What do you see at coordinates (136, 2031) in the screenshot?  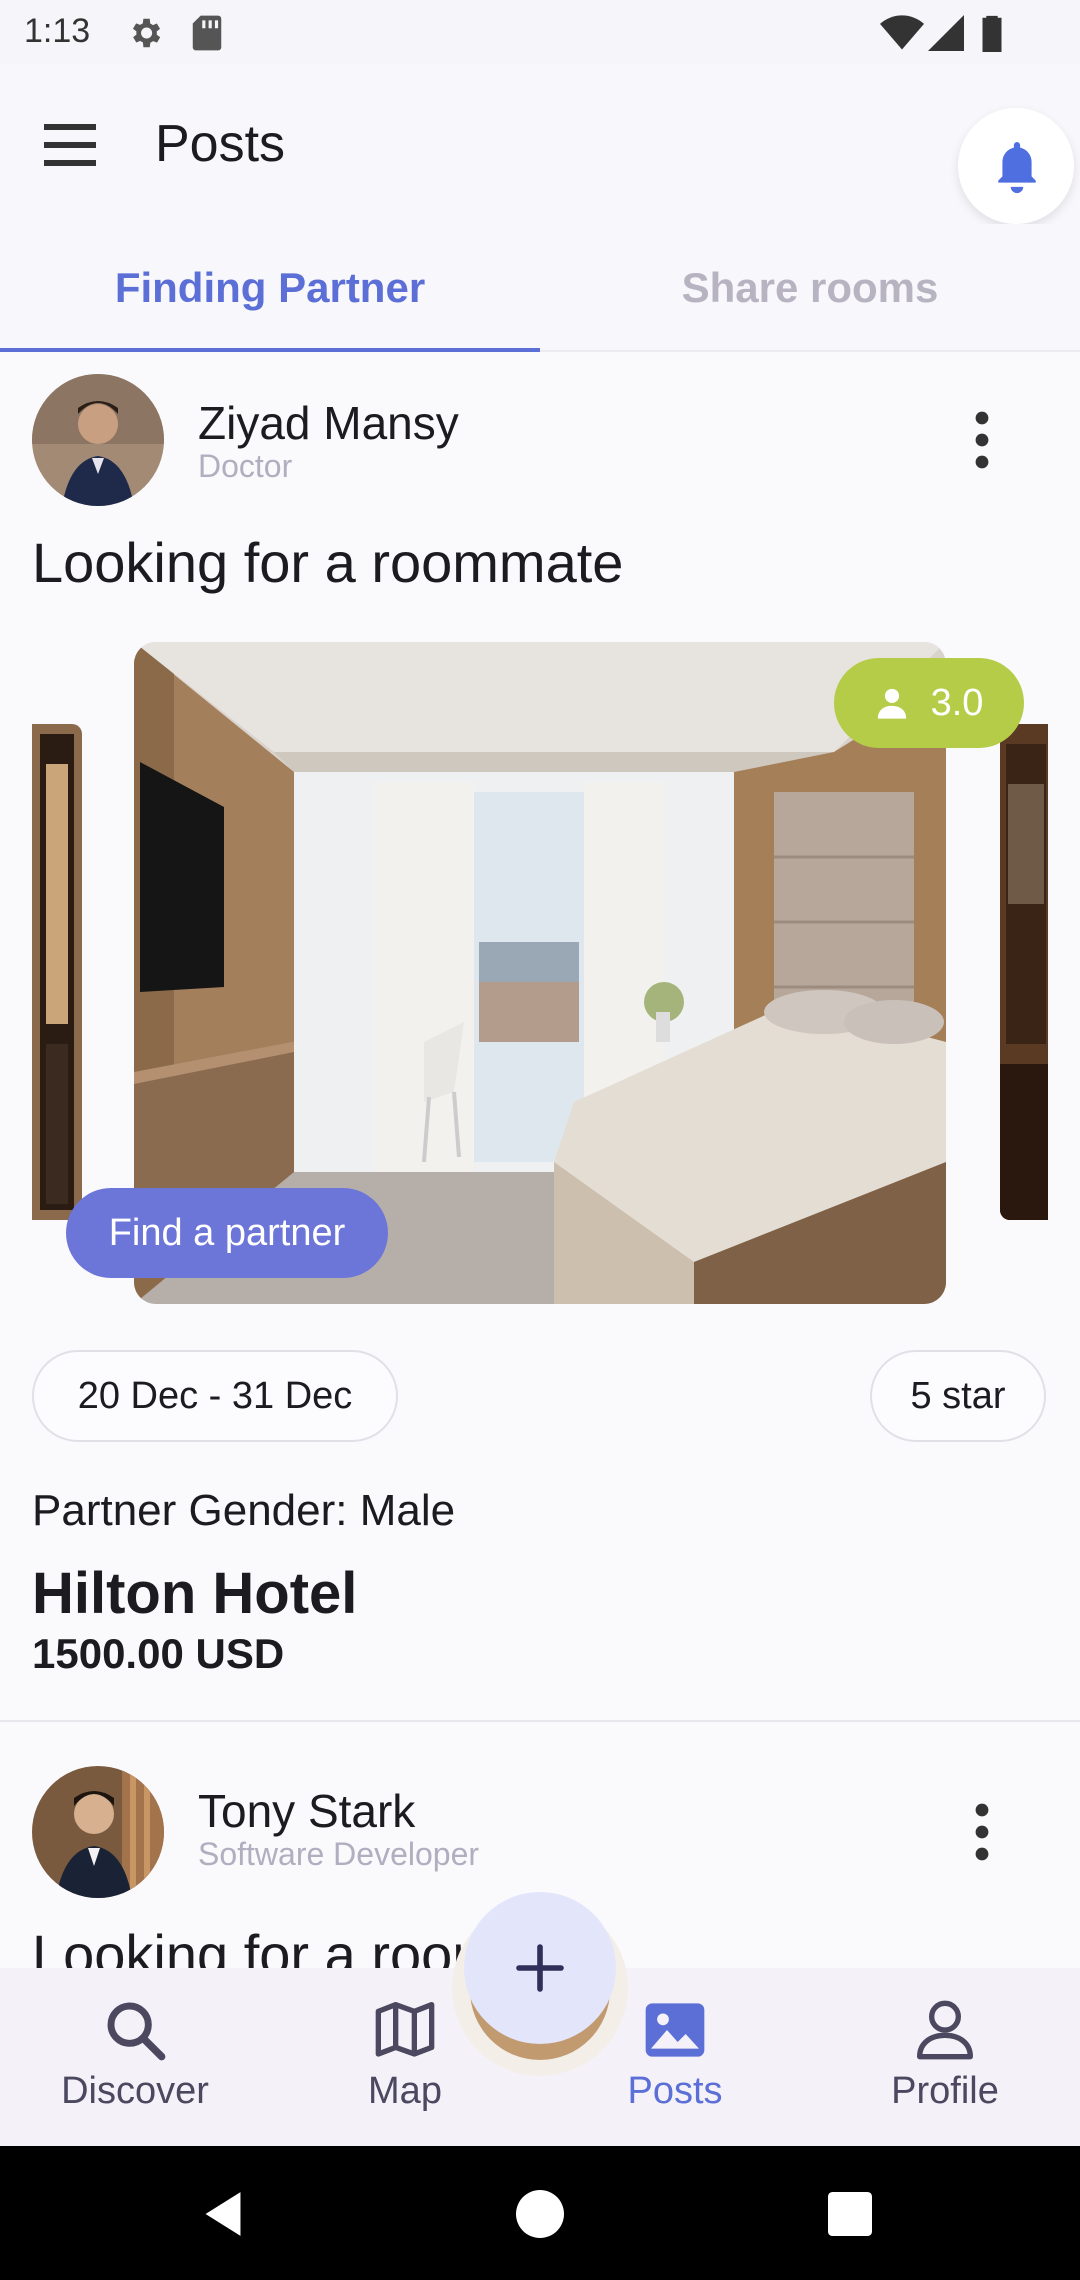 I see `search-icon` at bounding box center [136, 2031].